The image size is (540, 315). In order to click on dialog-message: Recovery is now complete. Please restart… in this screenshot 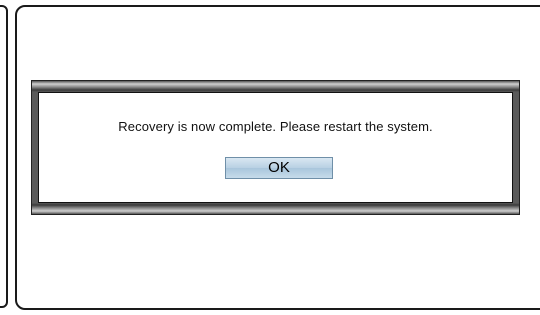, I will do `click(275, 126)`.